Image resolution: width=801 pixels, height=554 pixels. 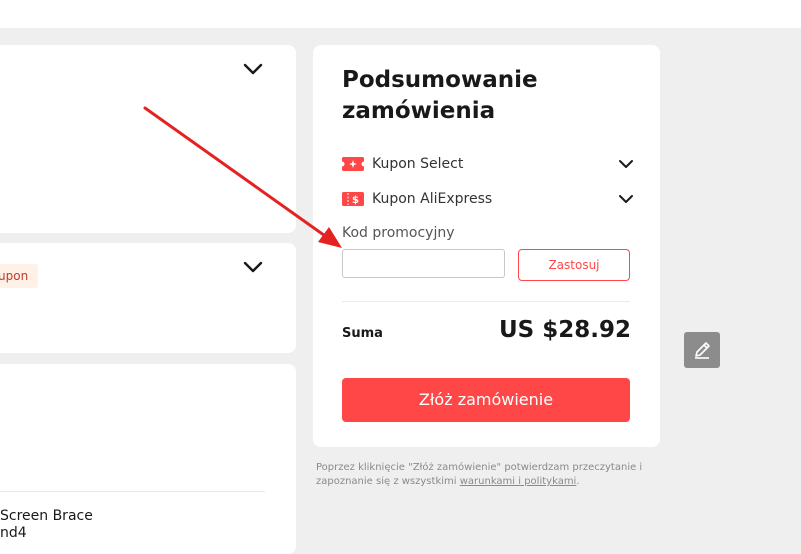 What do you see at coordinates (148, 298) in the screenshot?
I see `coupon-card` at bounding box center [148, 298].